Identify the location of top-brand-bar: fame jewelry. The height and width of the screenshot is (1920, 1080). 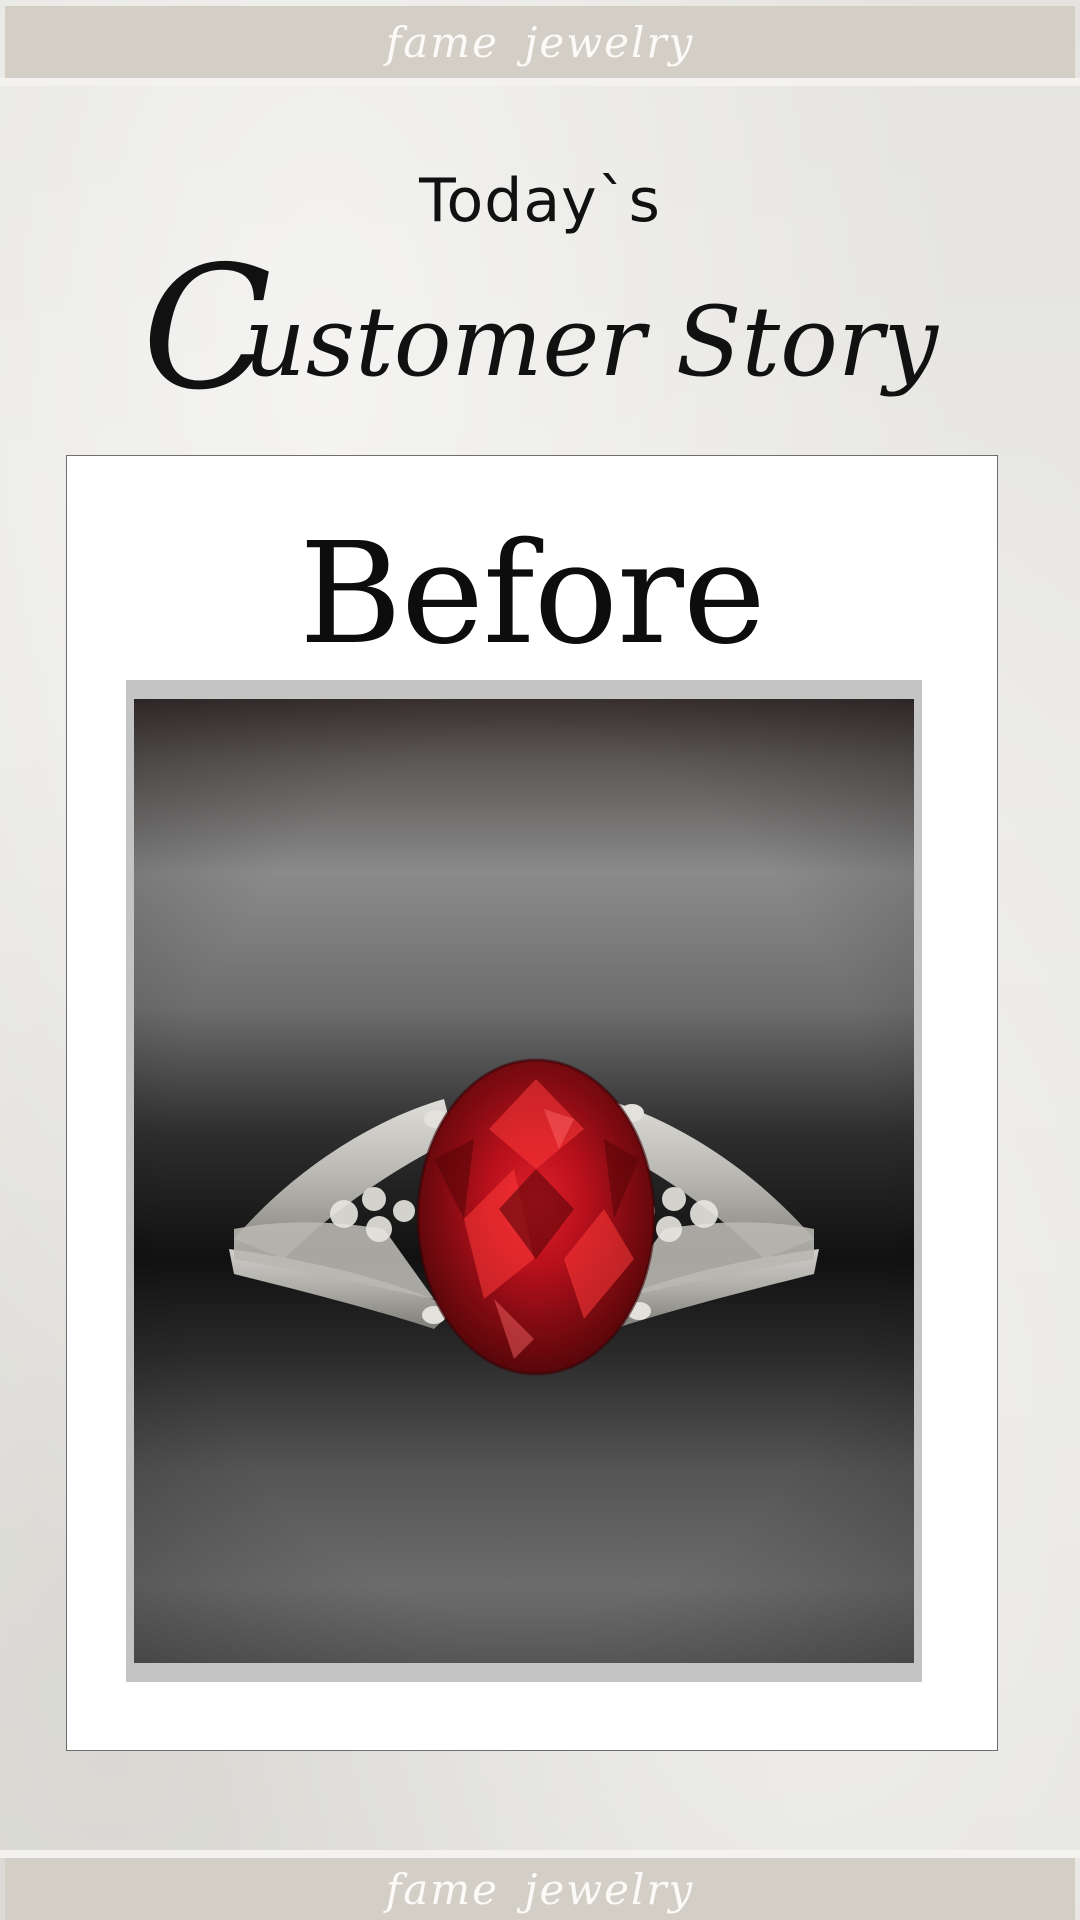
(540, 42).